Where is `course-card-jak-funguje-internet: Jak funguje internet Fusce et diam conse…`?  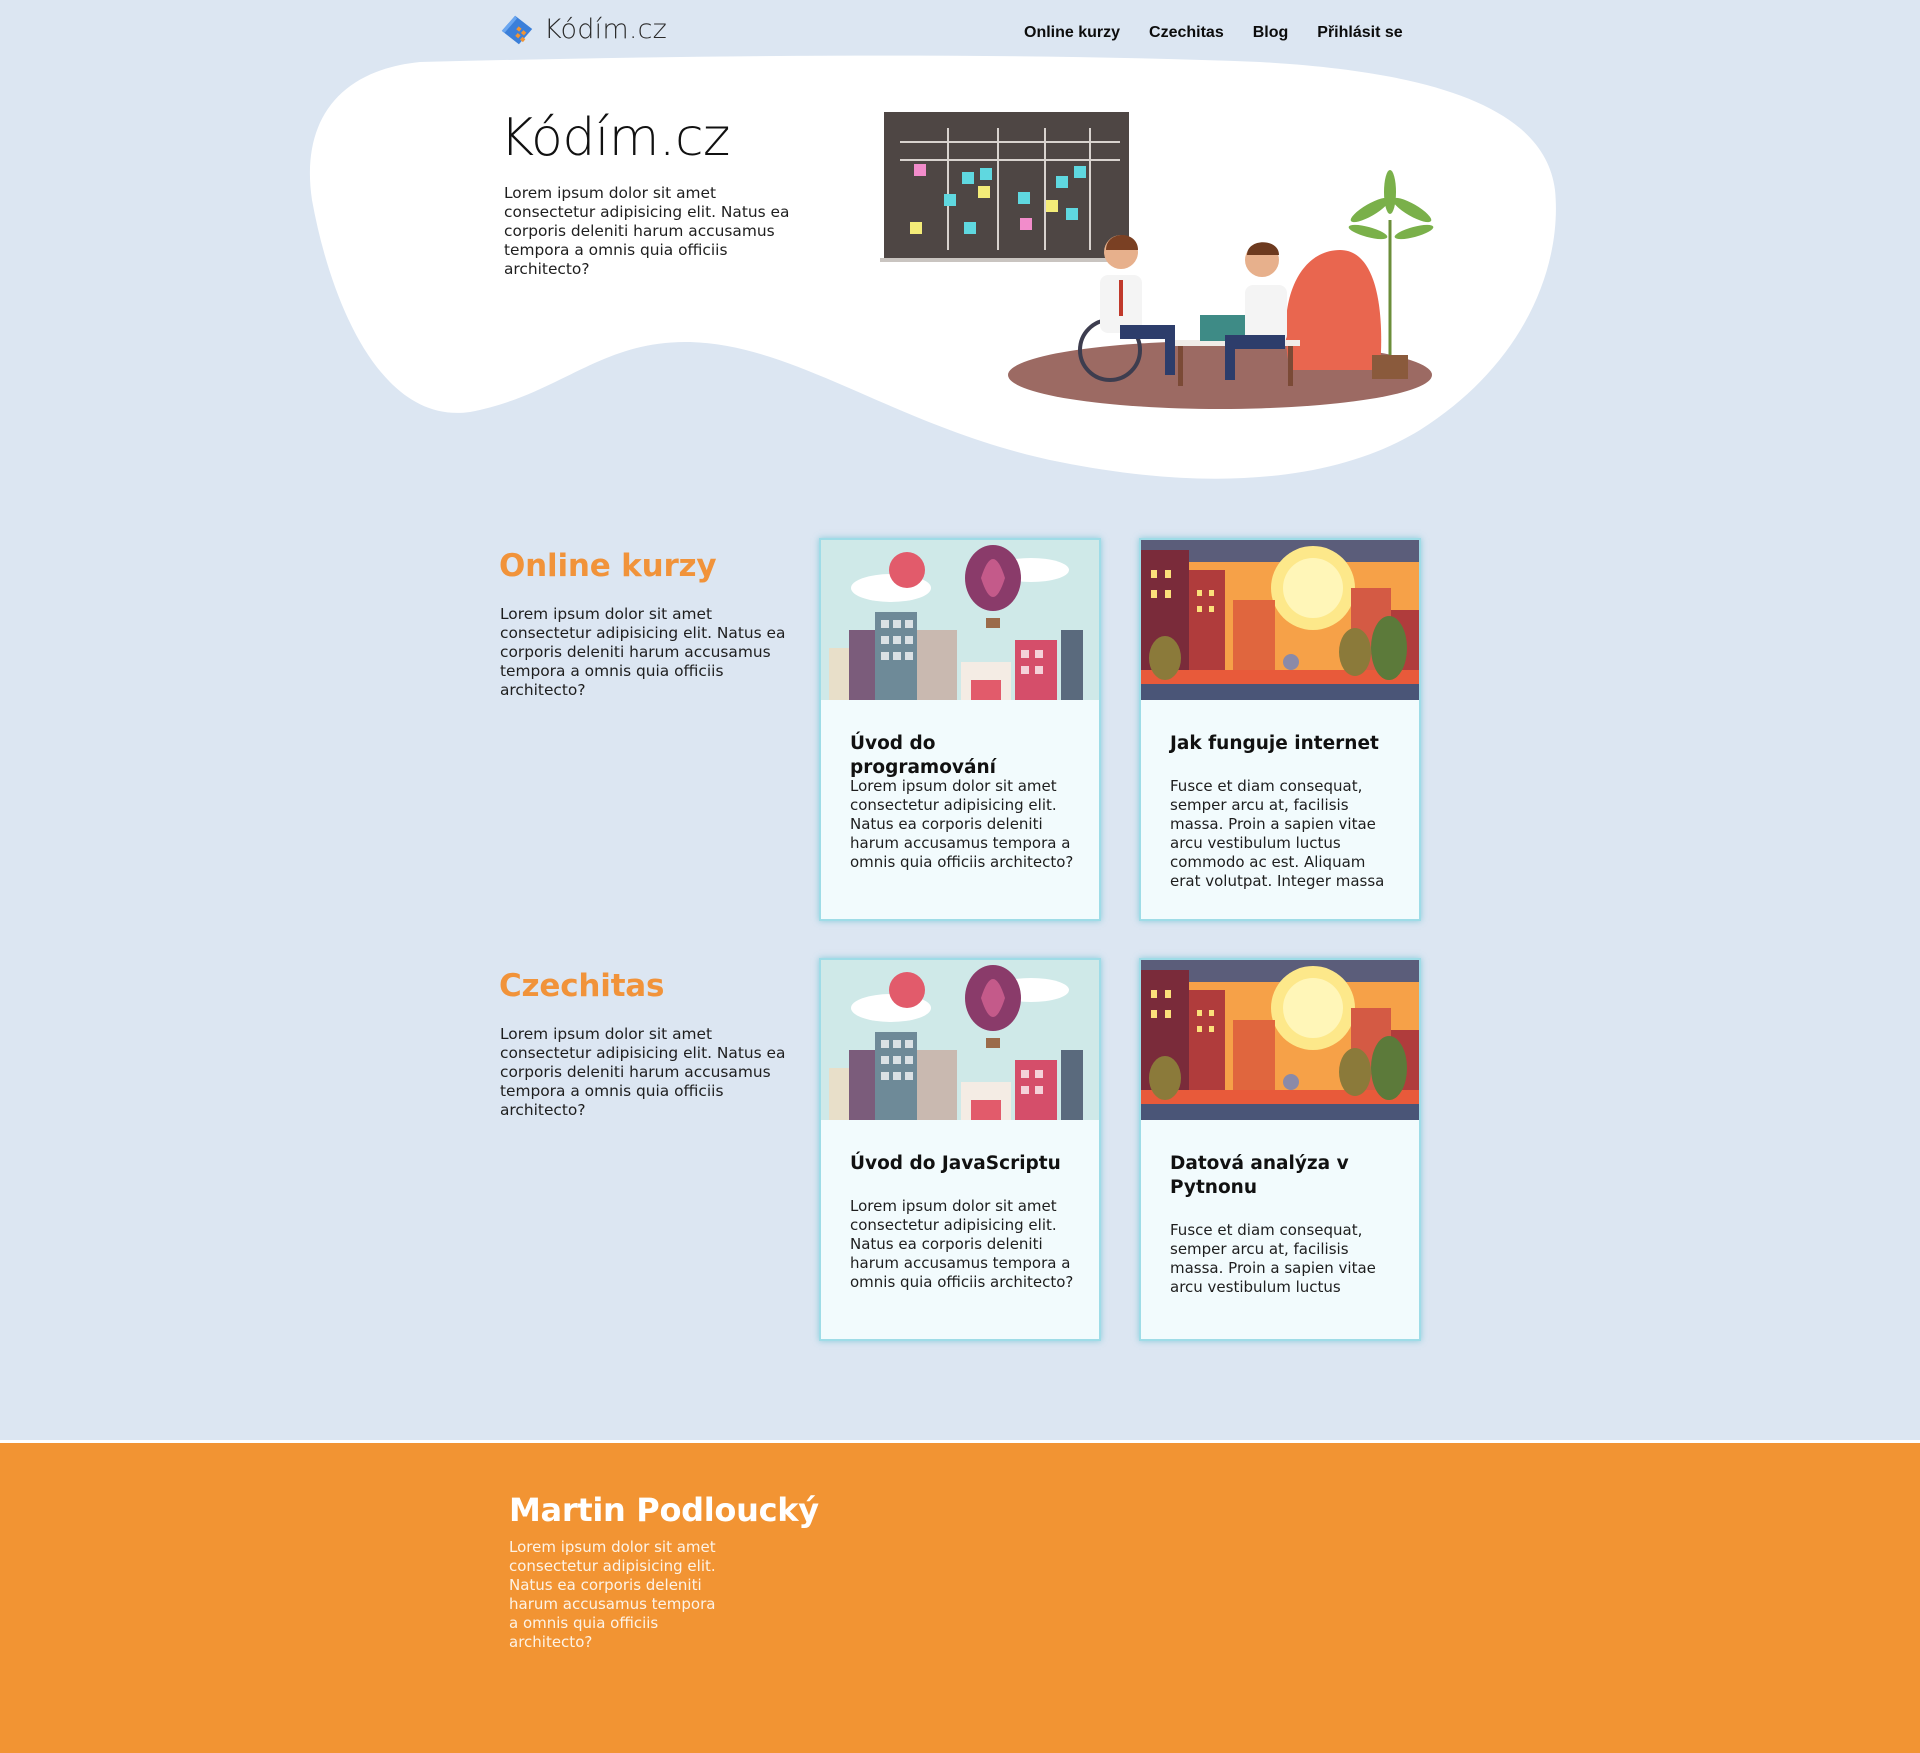
course-card-jak-funguje-internet: Jak funguje internet Fusce et diam conse… is located at coordinates (1280, 729).